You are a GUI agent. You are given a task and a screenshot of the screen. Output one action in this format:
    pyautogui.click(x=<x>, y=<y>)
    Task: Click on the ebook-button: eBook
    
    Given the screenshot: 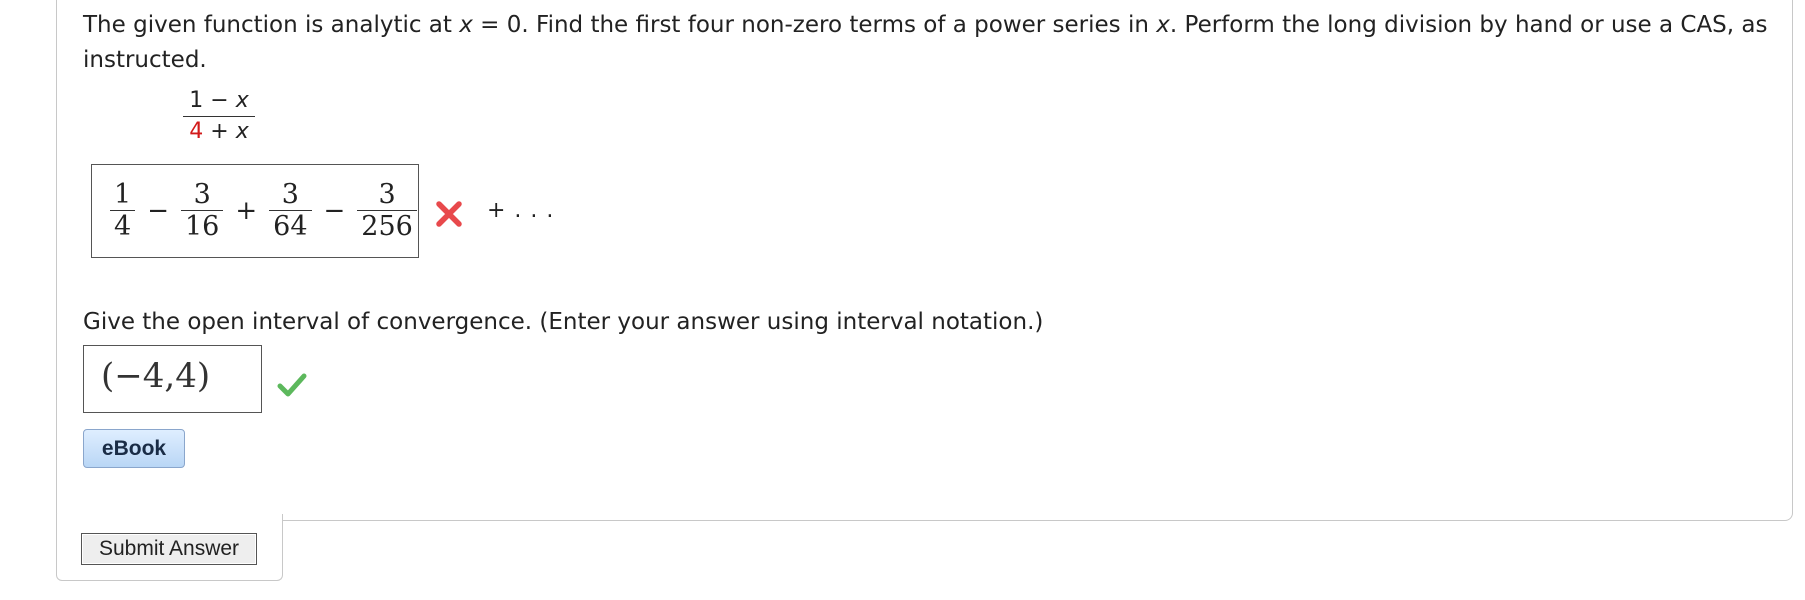 What is the action you would take?
    pyautogui.click(x=134, y=448)
    